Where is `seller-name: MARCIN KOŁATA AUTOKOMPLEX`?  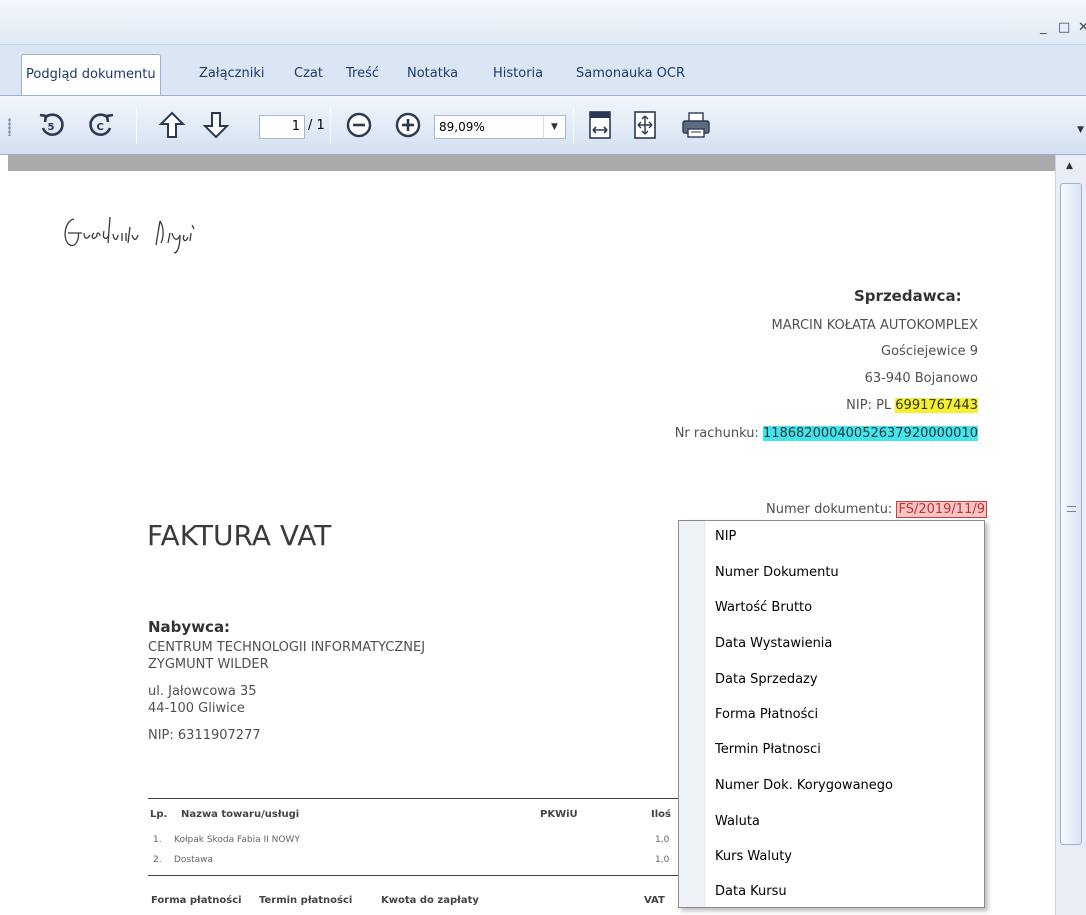 seller-name: MARCIN KOŁATA AUTOKOMPLEX is located at coordinates (874, 325).